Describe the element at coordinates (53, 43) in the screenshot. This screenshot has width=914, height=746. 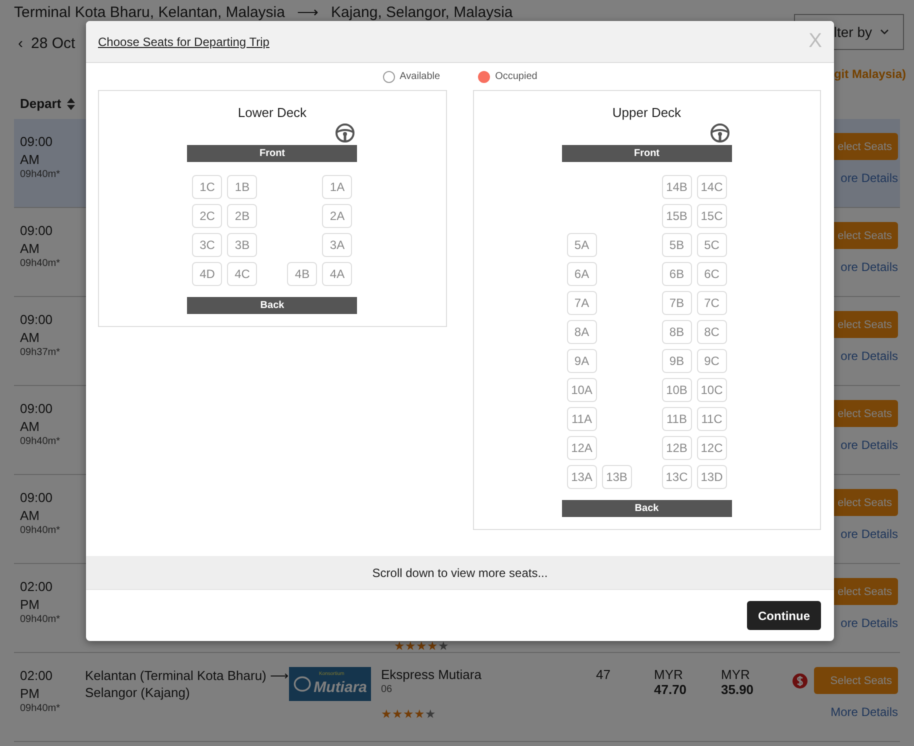
I see `date-label: 28 Oct` at that location.